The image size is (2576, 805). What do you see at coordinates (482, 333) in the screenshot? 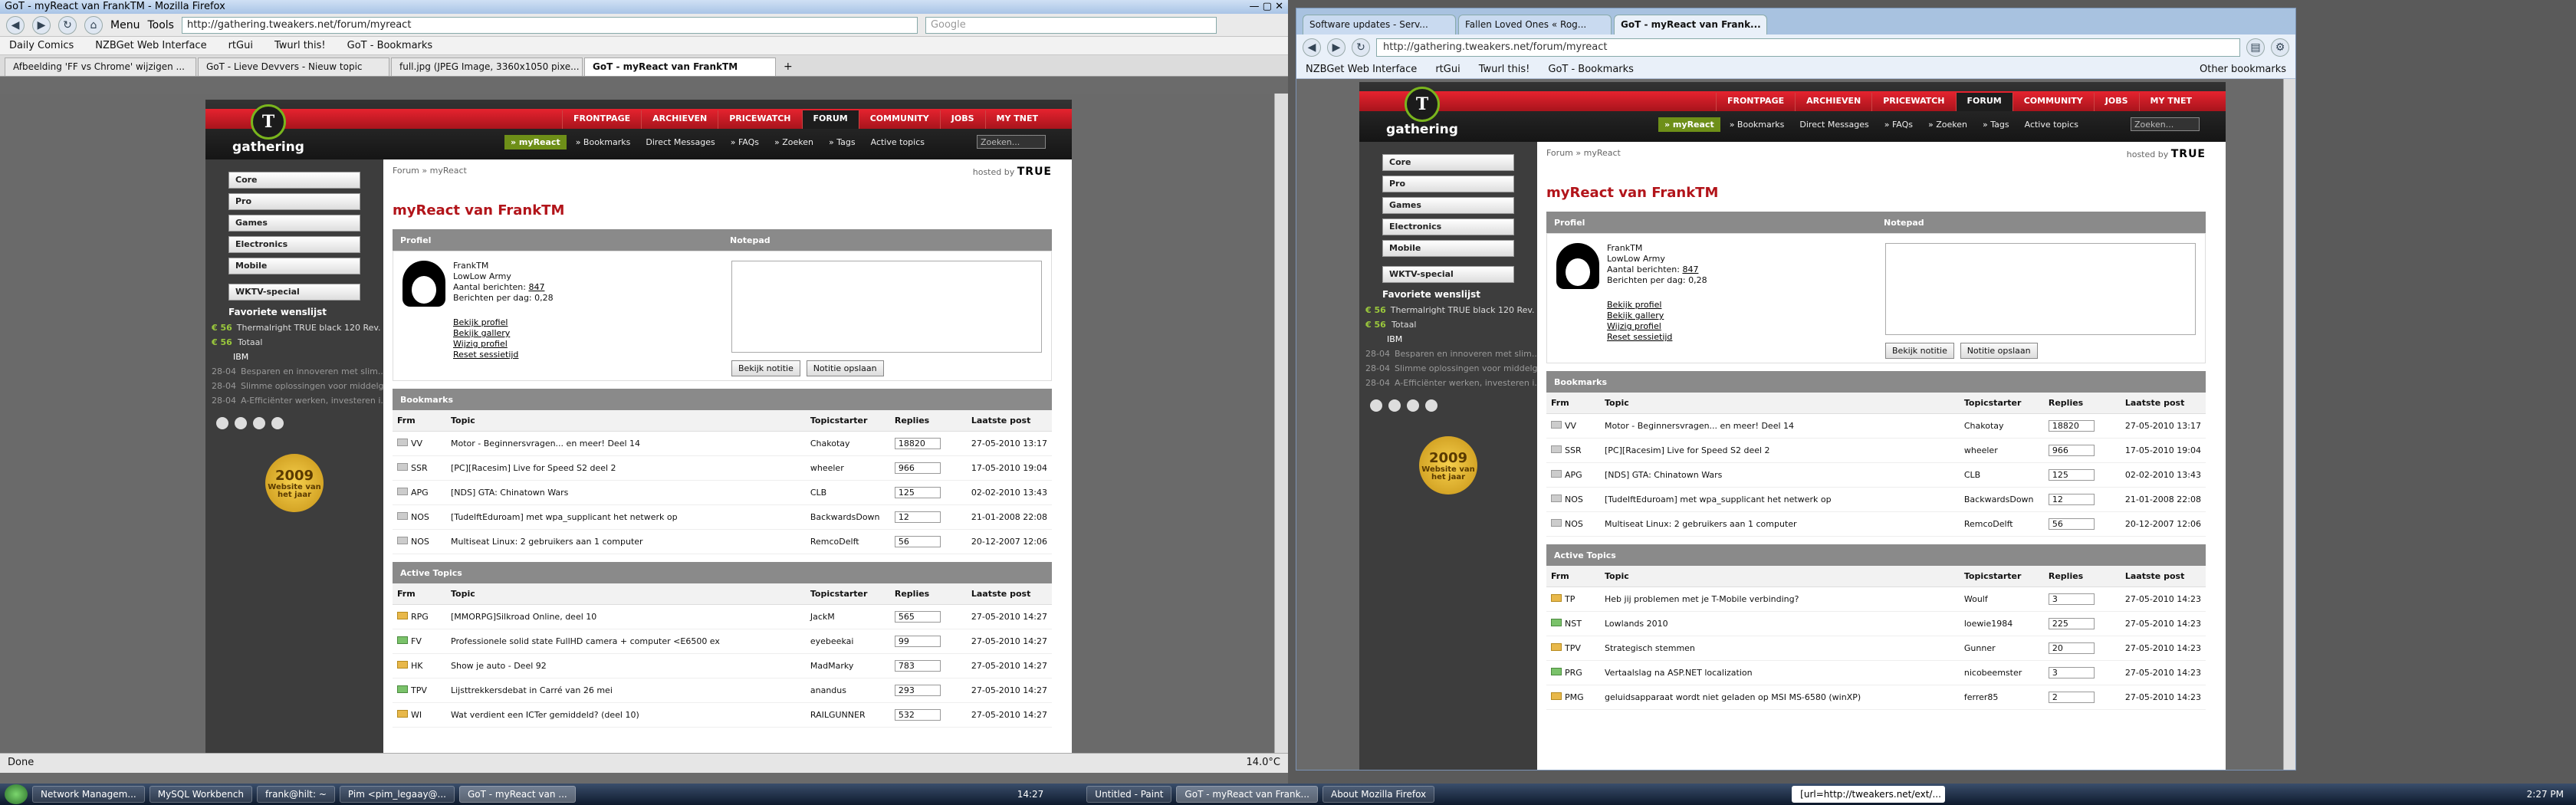
I see `profile-link: Bekijk gallery` at bounding box center [482, 333].